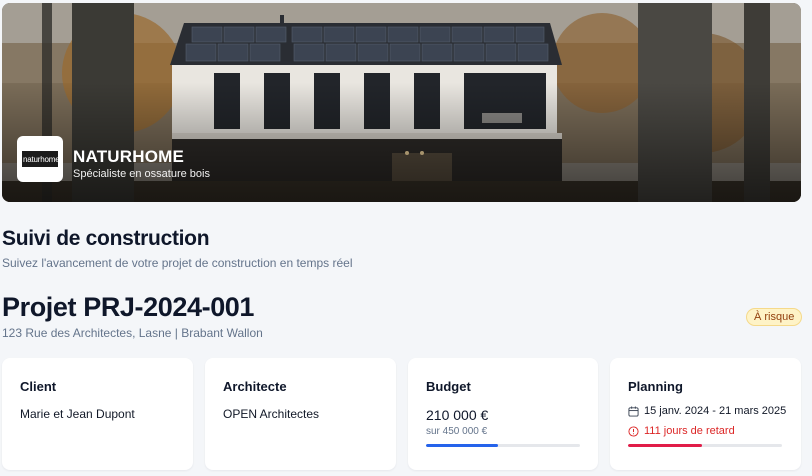  I want to click on budget-spent: 210 000 €, so click(457, 415).